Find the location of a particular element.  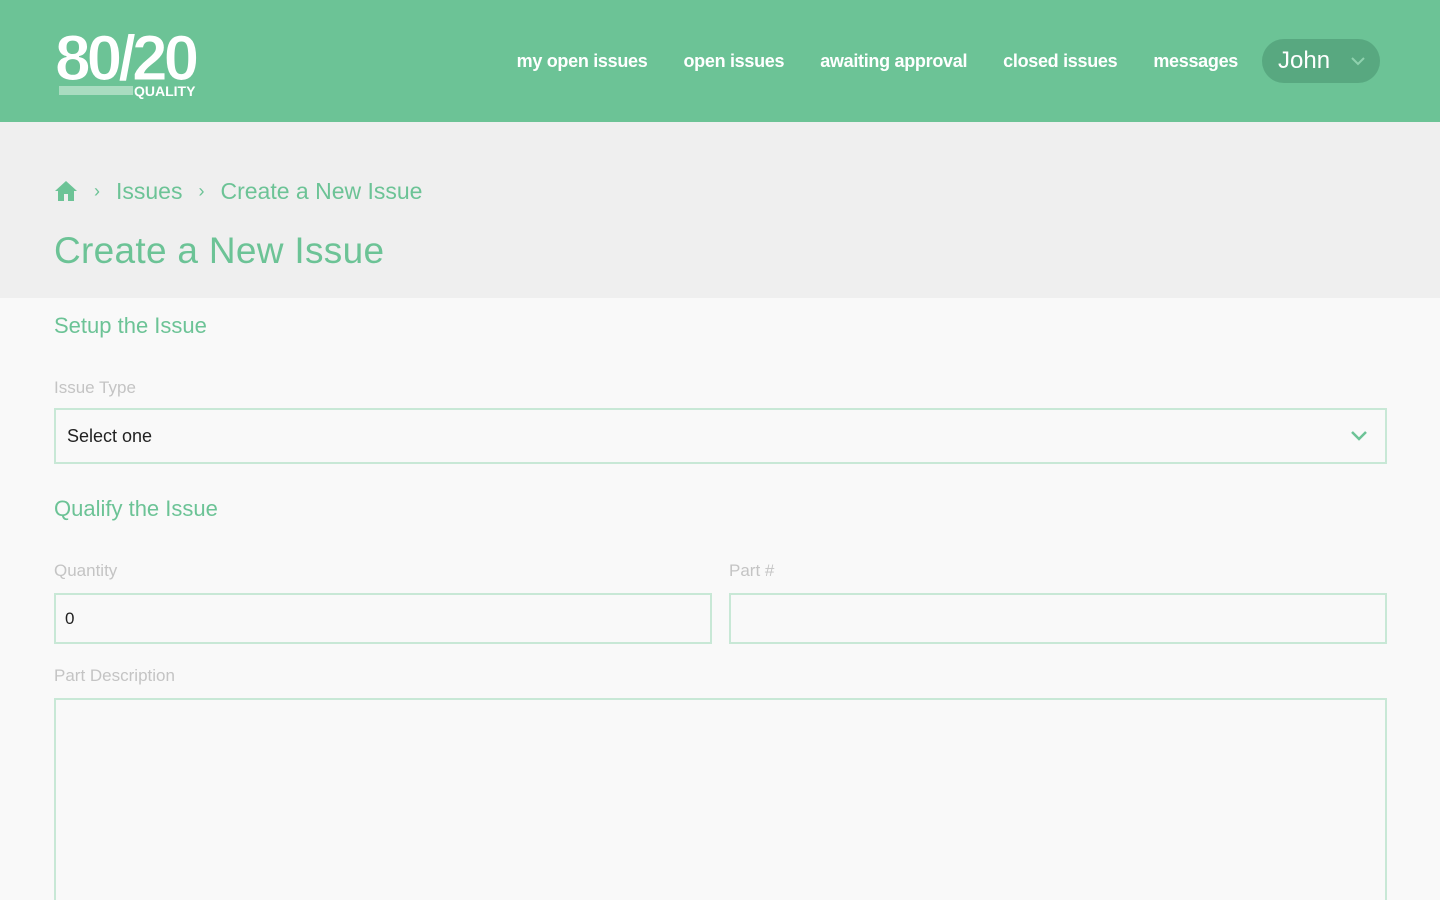

breadcrumb-issues: Issues is located at coordinates (149, 191).